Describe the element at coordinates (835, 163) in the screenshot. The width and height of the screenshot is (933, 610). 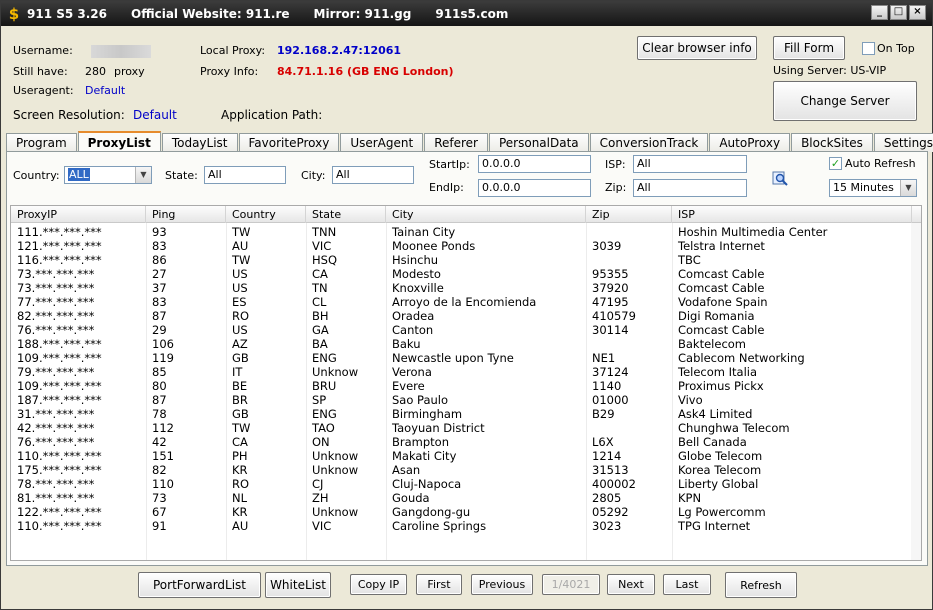
I see `auto-refresh-checkbox: ✓` at that location.